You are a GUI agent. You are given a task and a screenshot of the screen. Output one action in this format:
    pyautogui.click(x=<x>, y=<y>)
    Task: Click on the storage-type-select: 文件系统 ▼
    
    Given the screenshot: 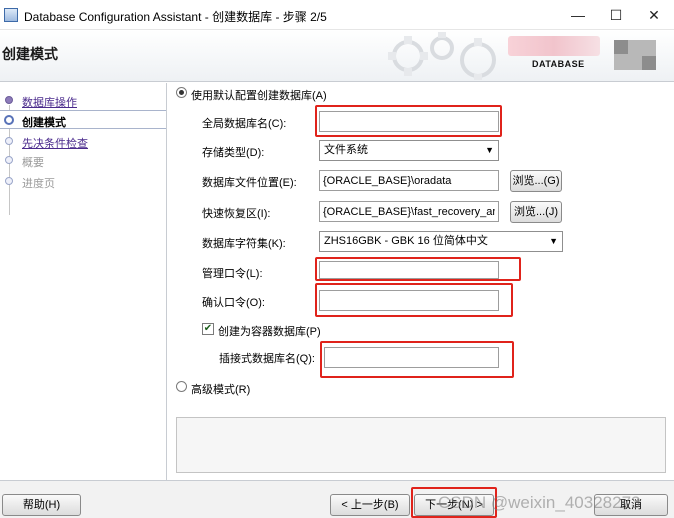 What is the action you would take?
    pyautogui.click(x=409, y=150)
    